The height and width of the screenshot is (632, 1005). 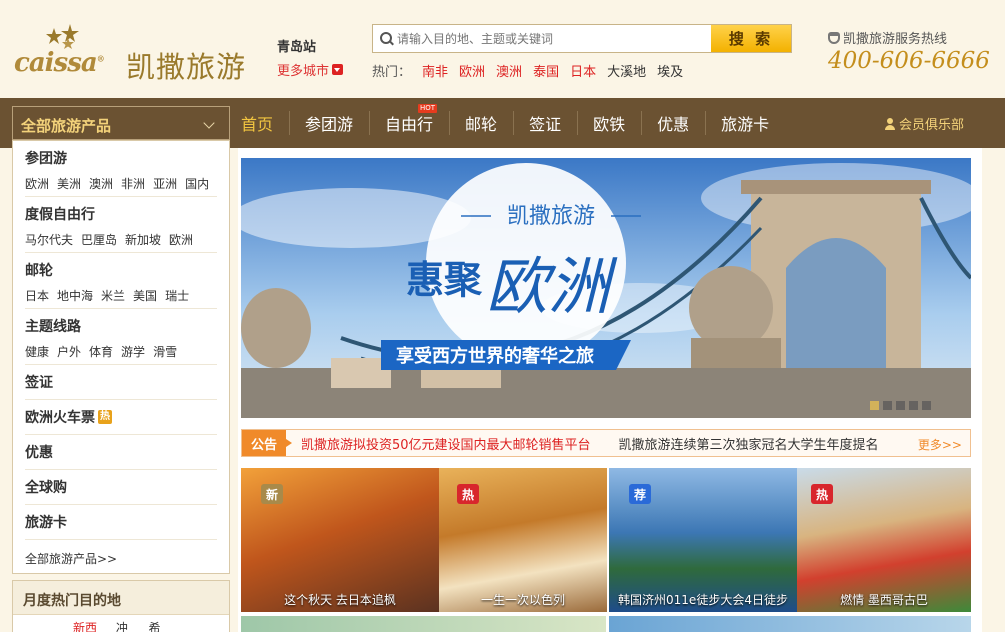 What do you see at coordinates (890, 123) in the screenshot?
I see `user-icon` at bounding box center [890, 123].